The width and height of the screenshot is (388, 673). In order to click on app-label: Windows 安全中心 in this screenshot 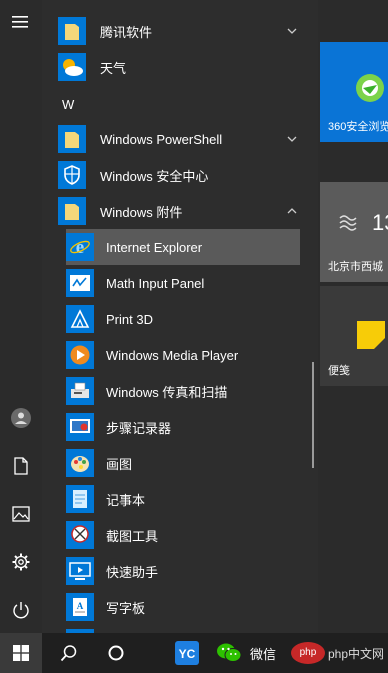, I will do `click(154, 176)`.